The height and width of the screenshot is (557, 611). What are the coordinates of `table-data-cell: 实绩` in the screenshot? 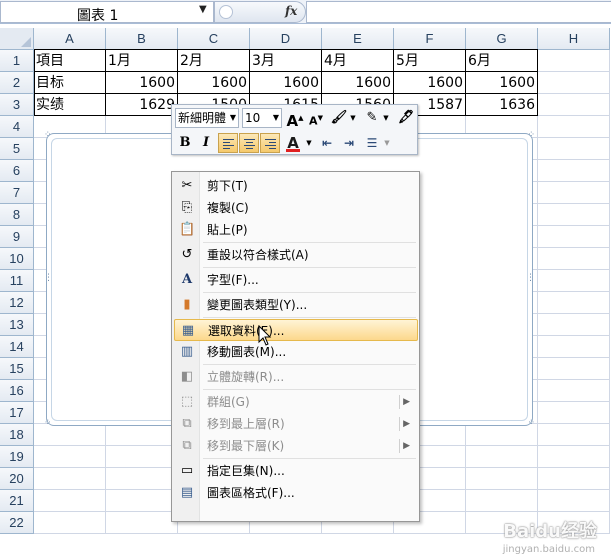 It's located at (70, 105).